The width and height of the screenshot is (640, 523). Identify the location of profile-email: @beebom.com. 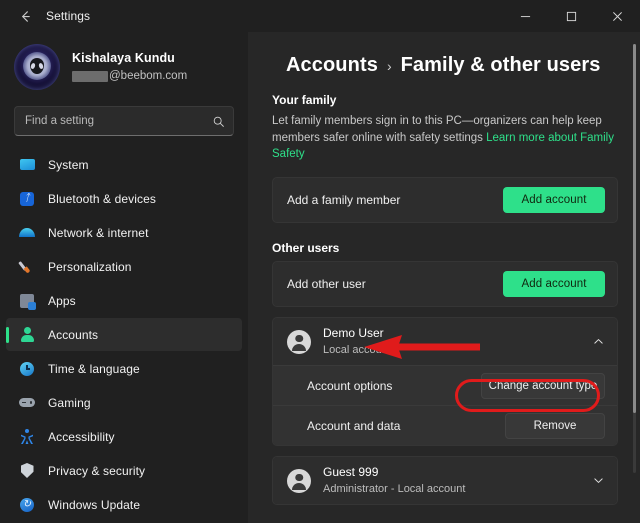
(129, 76).